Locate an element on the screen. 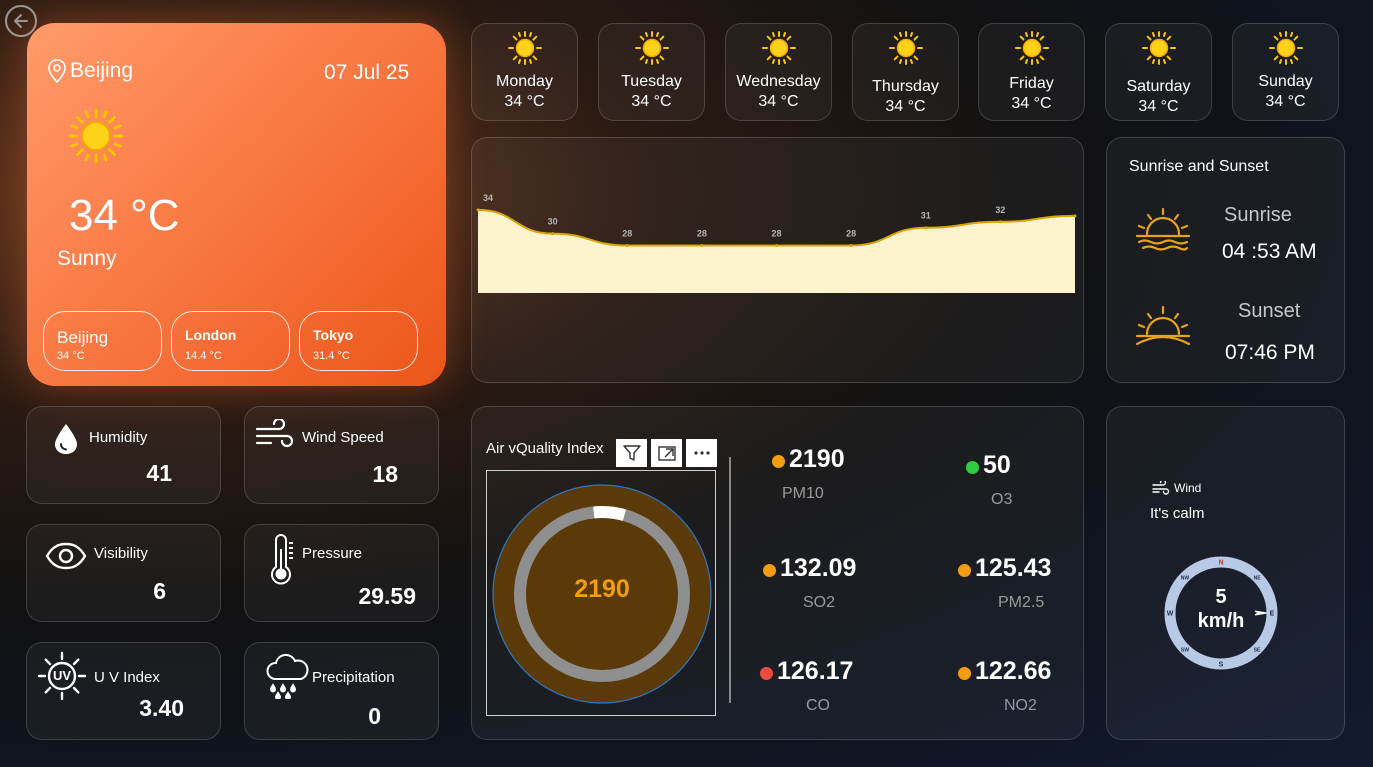 The image size is (1373, 767). city-button-name: Beijing is located at coordinates (83, 337).